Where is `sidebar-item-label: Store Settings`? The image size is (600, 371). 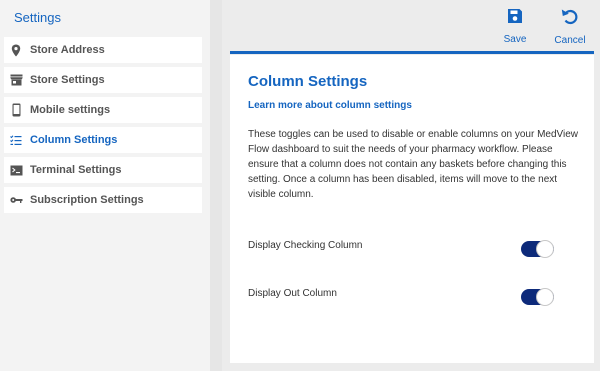 sidebar-item-label: Store Settings is located at coordinates (67, 80).